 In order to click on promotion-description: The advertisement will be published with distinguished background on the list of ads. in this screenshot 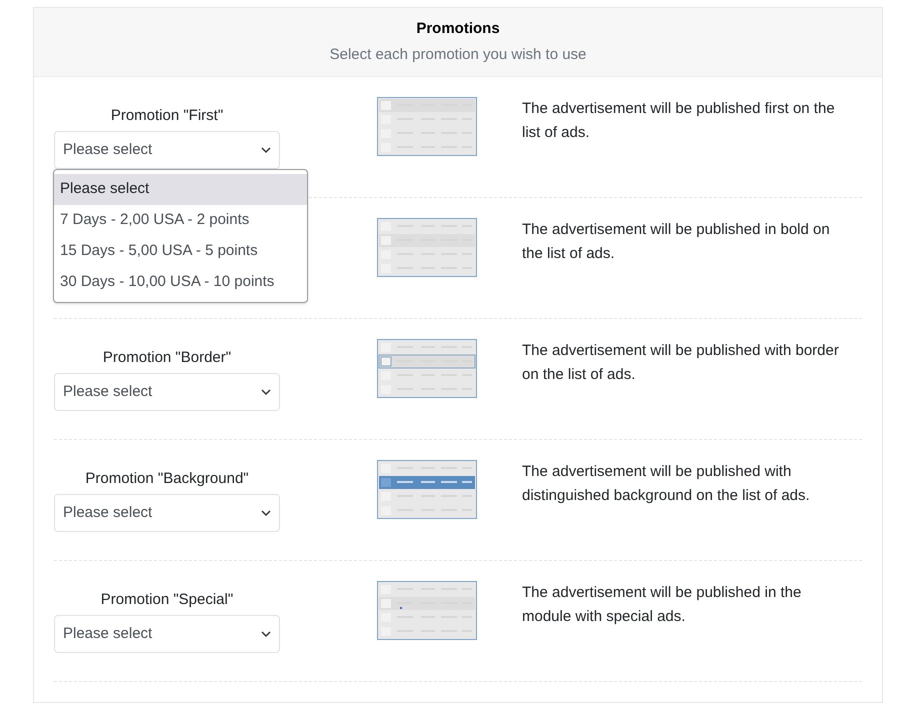, I will do `click(666, 484)`.